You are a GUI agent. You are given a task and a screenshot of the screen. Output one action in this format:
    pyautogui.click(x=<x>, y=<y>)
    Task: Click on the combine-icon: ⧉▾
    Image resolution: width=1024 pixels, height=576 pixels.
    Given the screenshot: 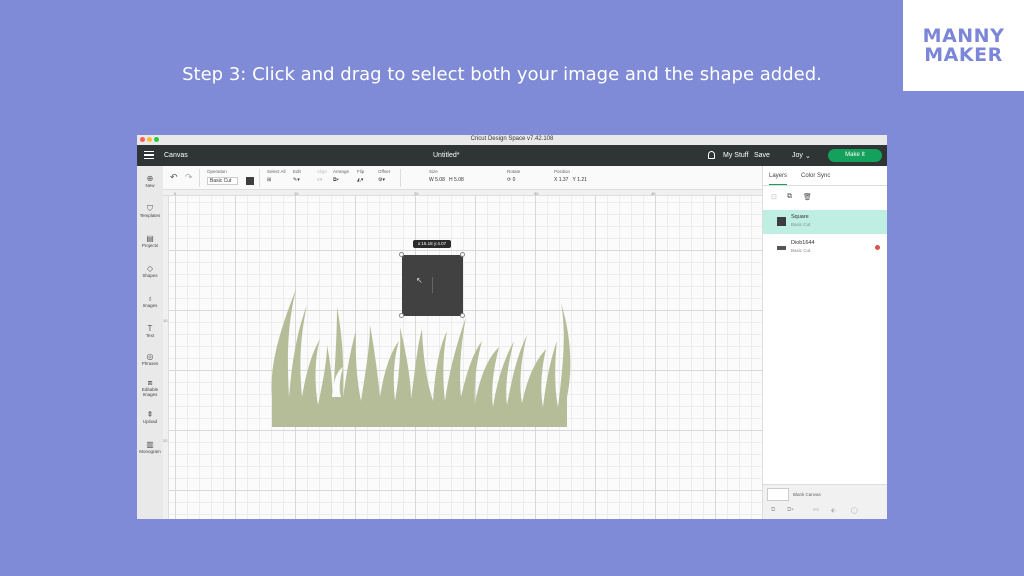 What is the action you would take?
    pyautogui.click(x=790, y=510)
    